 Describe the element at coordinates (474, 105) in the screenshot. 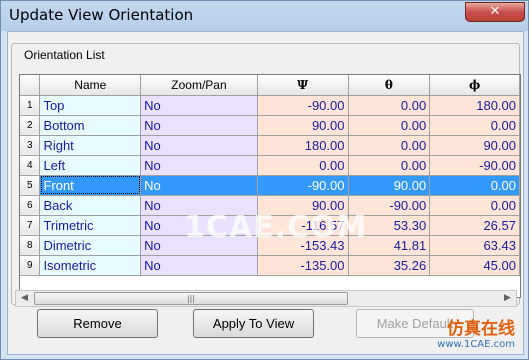

I see `phi-cell: 180.00` at that location.